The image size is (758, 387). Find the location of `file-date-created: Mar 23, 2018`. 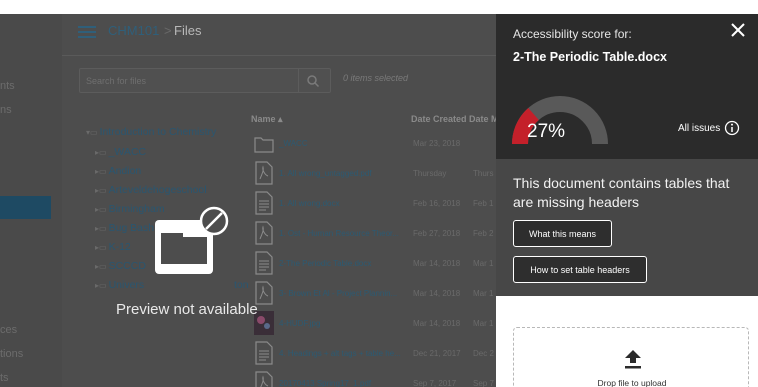

file-date-created: Mar 23, 2018 is located at coordinates (437, 143).